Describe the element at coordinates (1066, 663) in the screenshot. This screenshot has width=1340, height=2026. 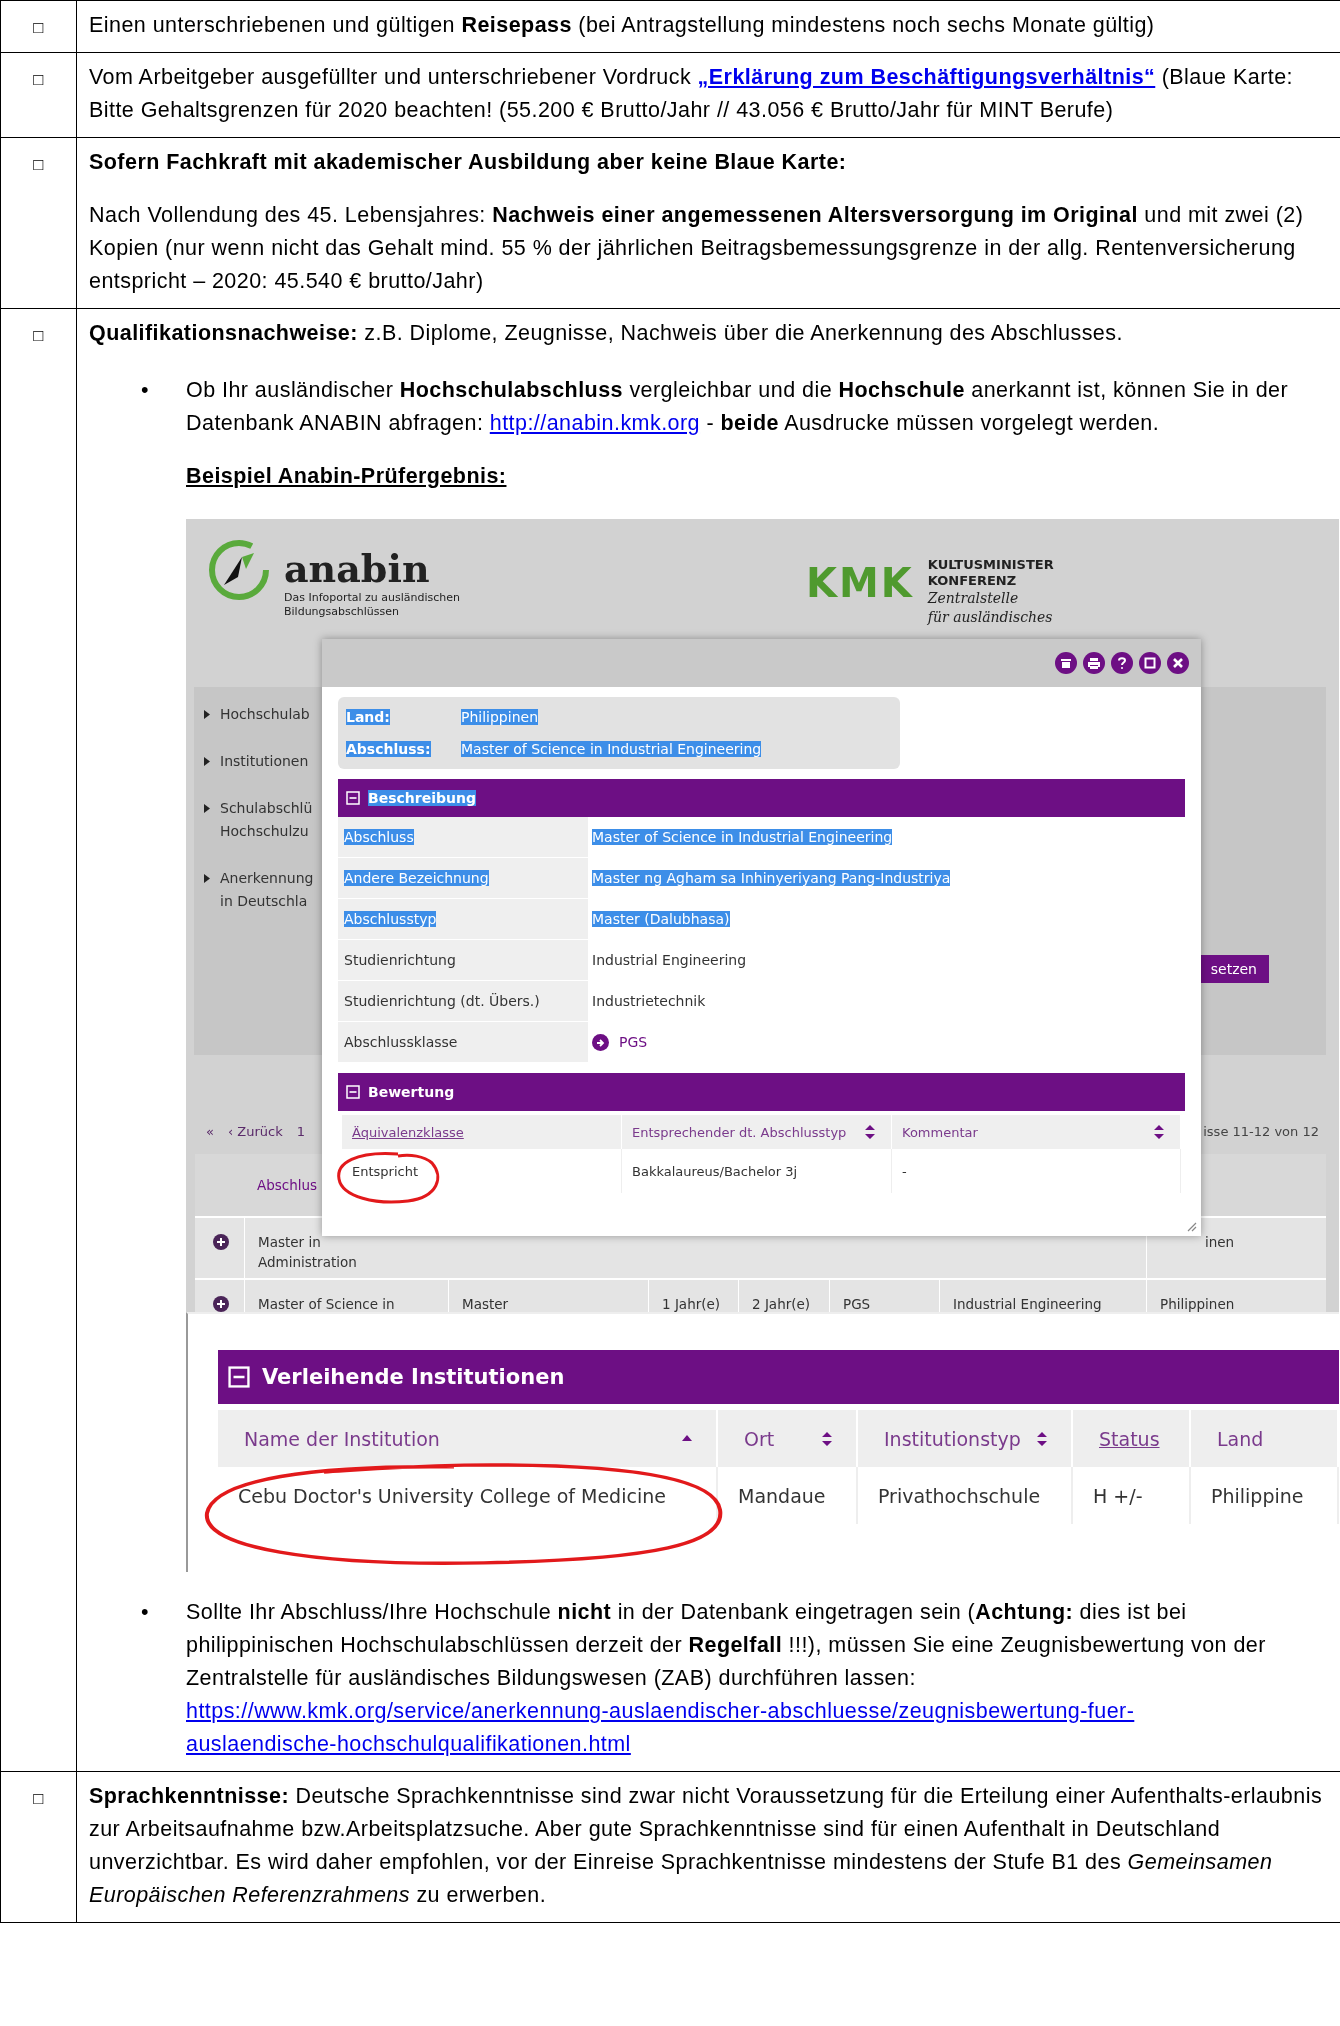
I see `filter-icon` at that location.